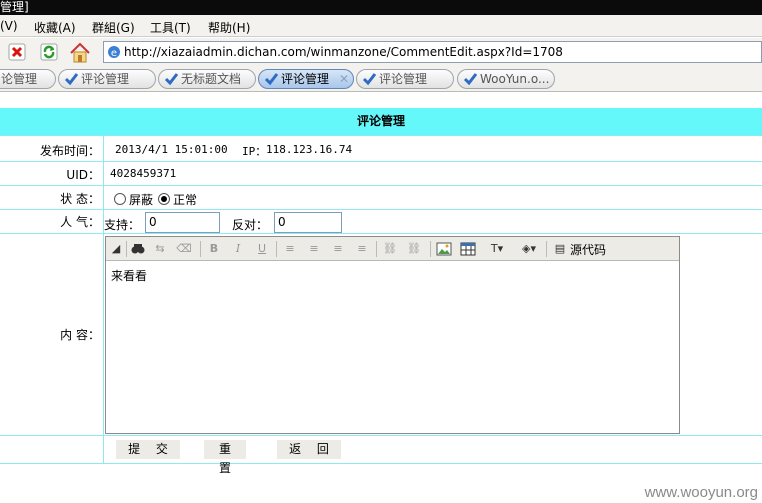  I want to click on page-title: 评论管理, so click(380, 121).